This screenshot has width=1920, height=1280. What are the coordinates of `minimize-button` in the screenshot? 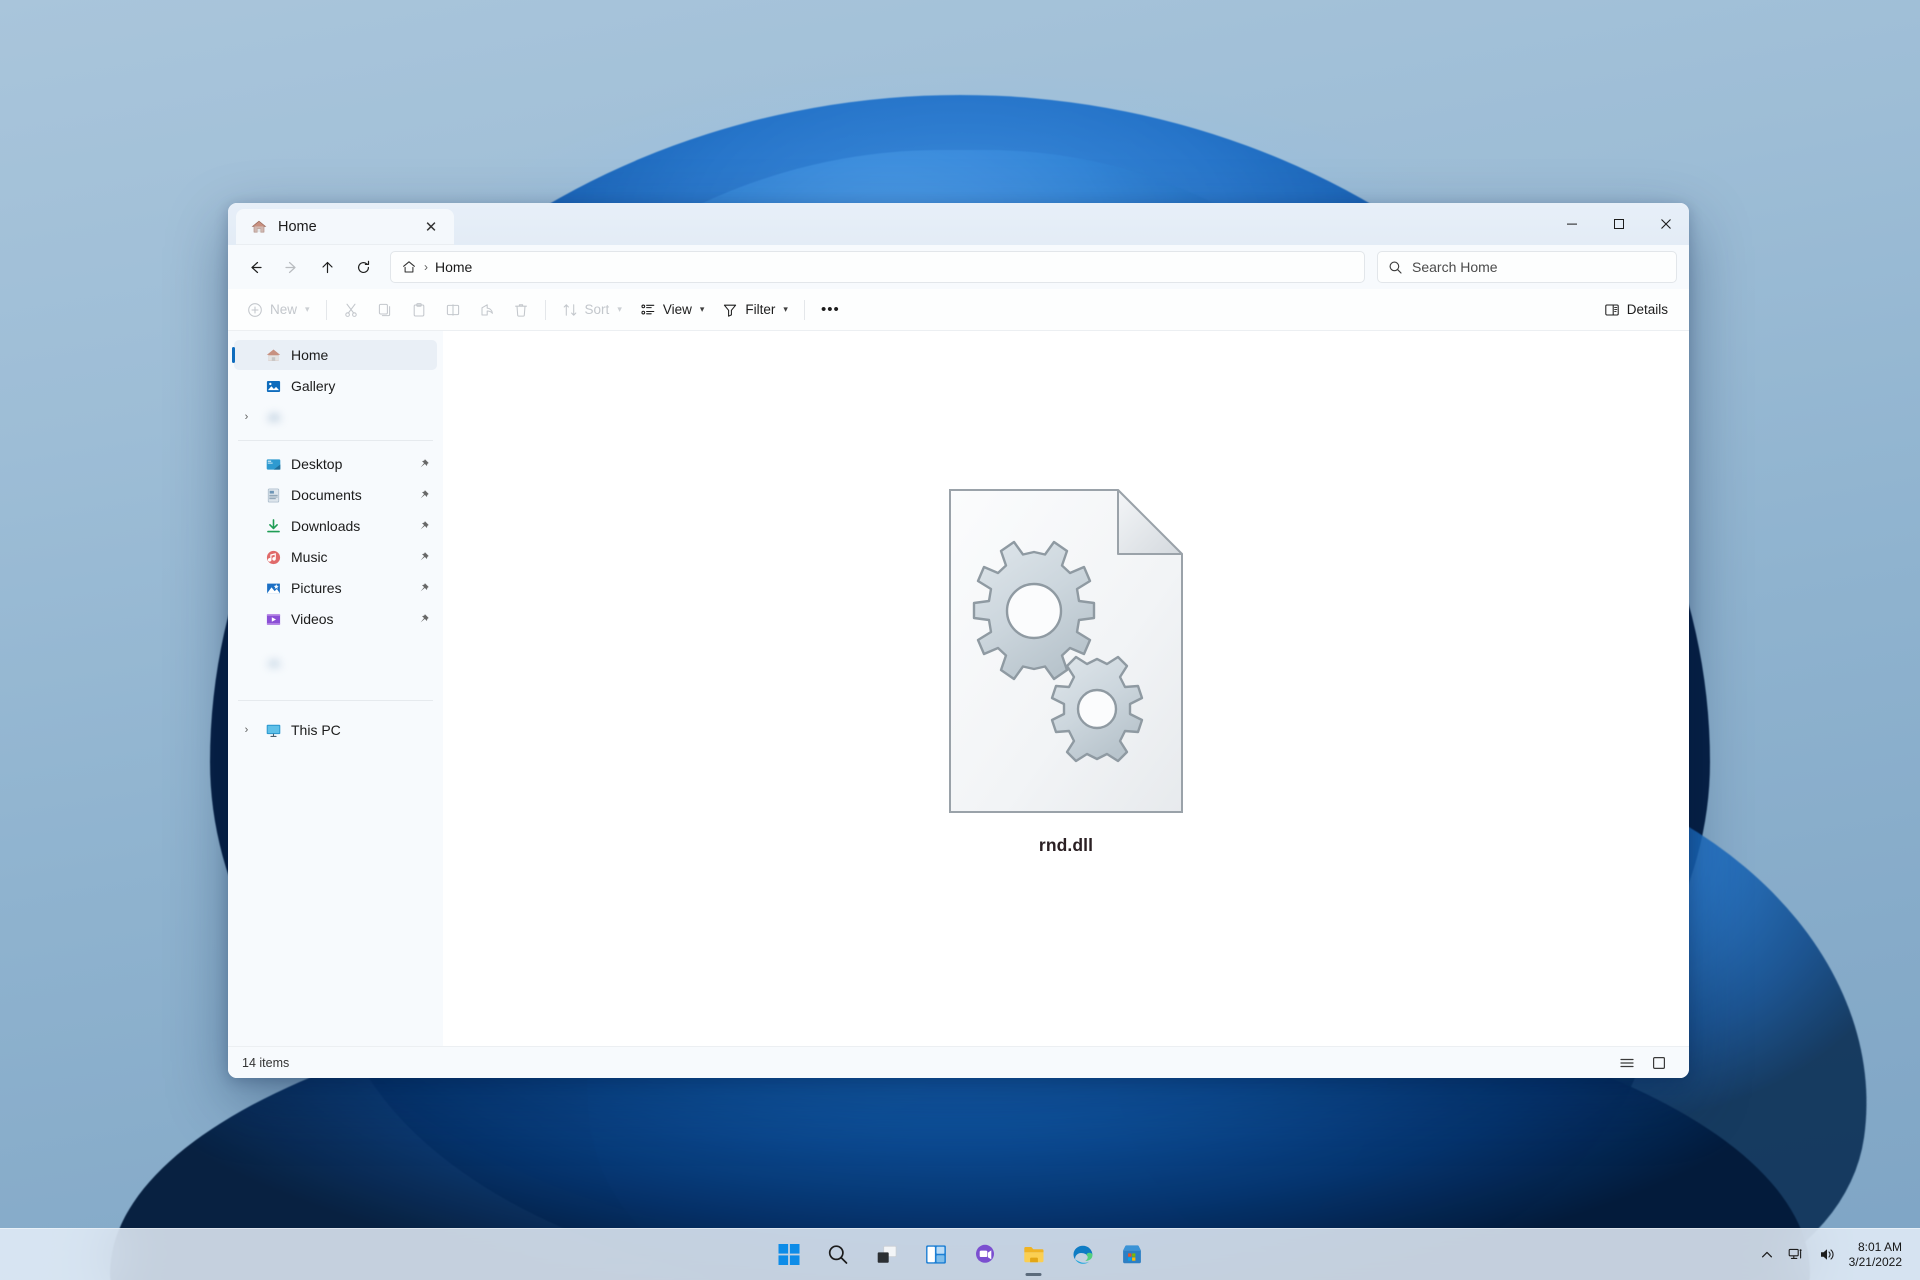 It's located at (1571, 224).